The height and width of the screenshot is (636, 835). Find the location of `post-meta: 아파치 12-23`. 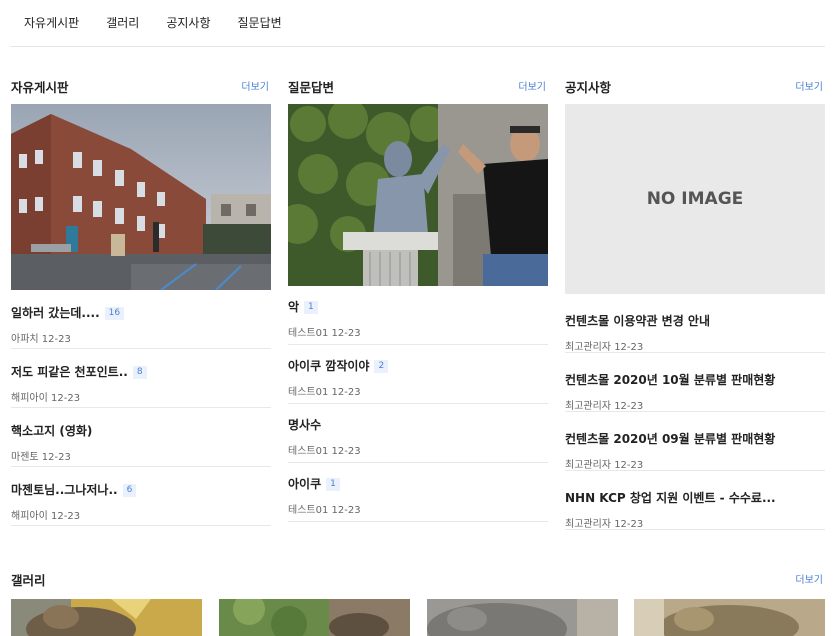

post-meta: 아파치 12-23 is located at coordinates (141, 337).